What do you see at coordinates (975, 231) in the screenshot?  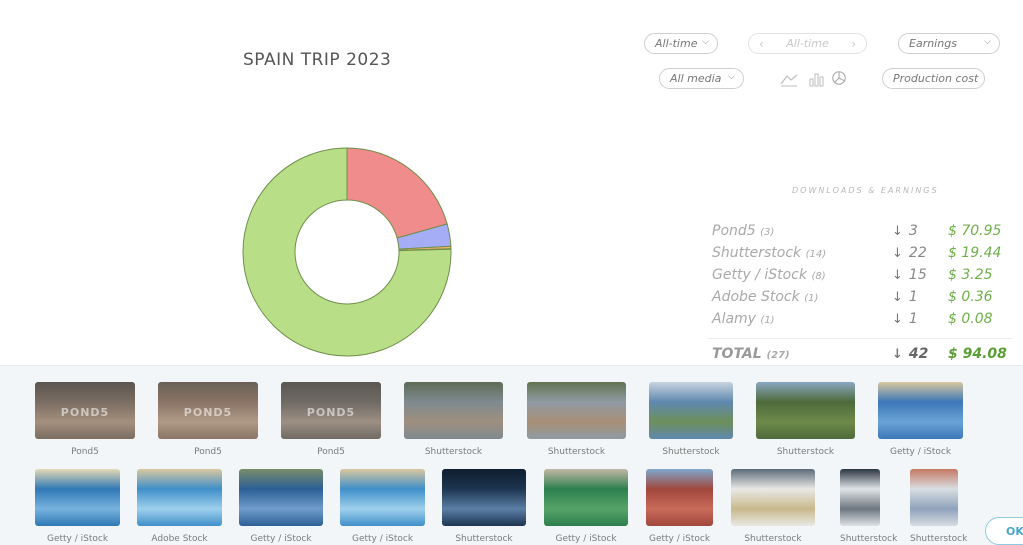 I see `earnings-value: $ 70.95` at bounding box center [975, 231].